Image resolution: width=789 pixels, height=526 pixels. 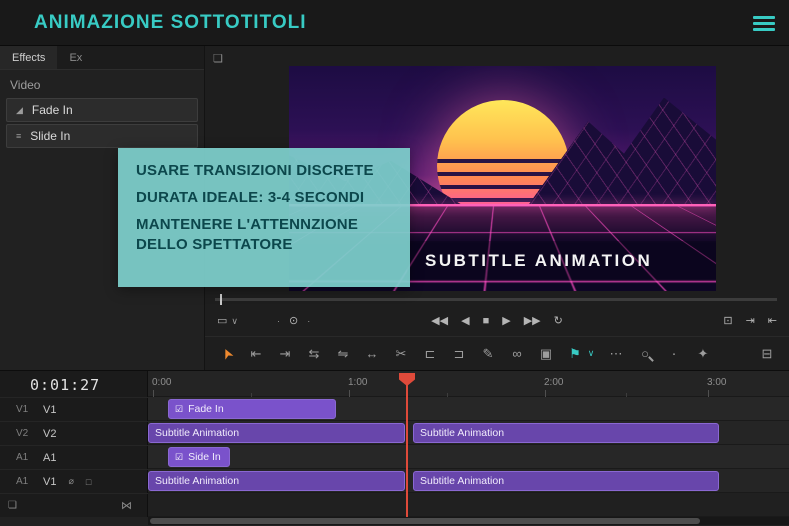 I want to click on collapse-tracks-icon: ⋈, so click(x=126, y=505).